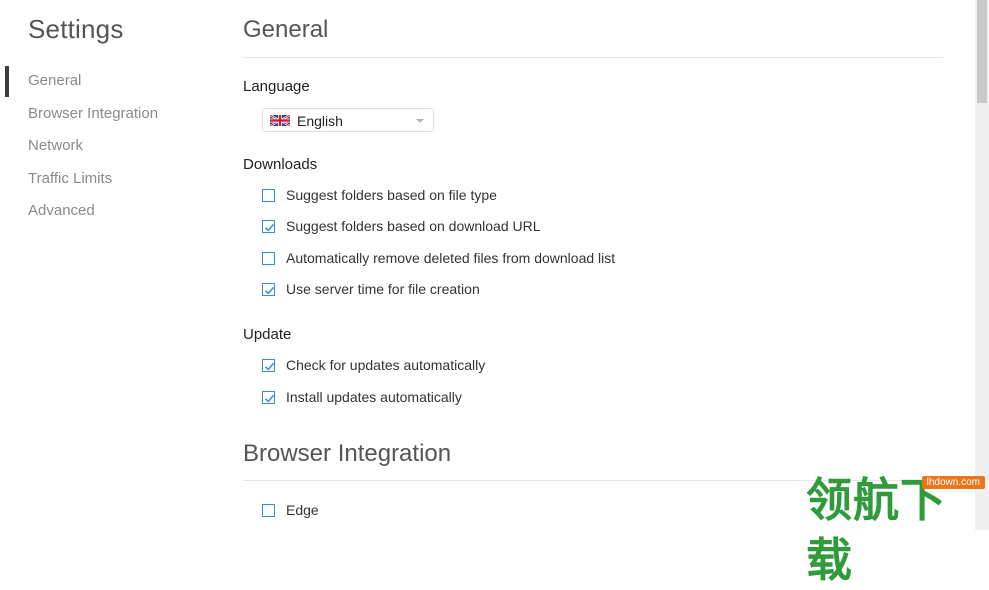 This screenshot has width=989, height=590. Describe the element at coordinates (593, 57) in the screenshot. I see `general-divider` at that location.